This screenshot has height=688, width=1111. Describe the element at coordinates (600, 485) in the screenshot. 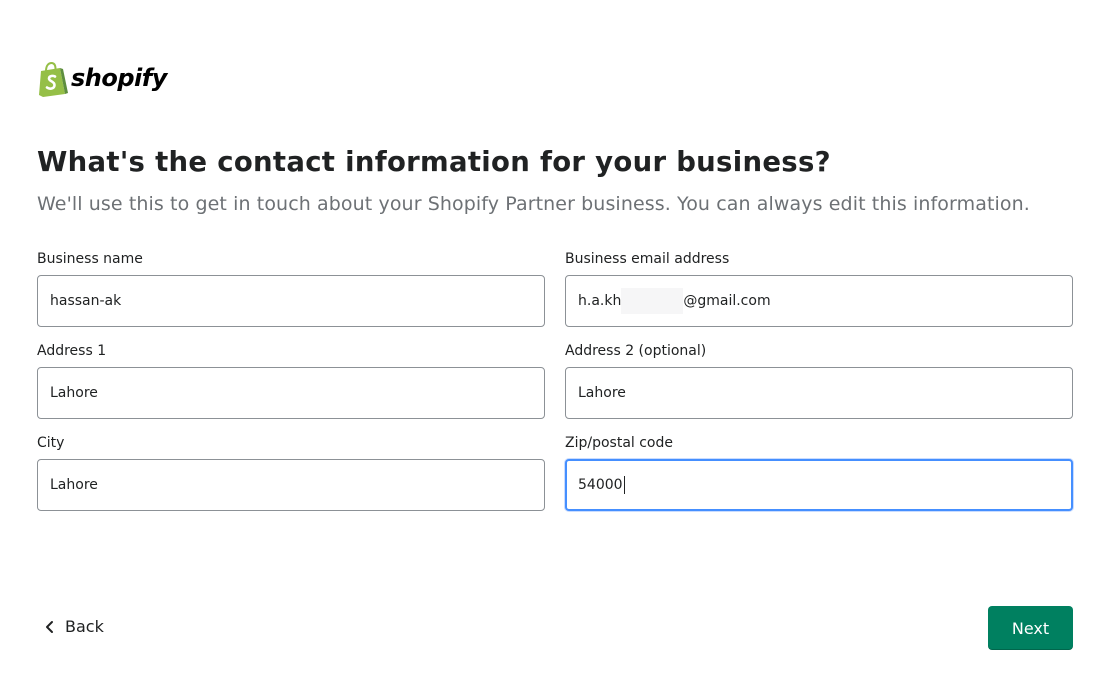

I see `zip-value: 54000` at that location.